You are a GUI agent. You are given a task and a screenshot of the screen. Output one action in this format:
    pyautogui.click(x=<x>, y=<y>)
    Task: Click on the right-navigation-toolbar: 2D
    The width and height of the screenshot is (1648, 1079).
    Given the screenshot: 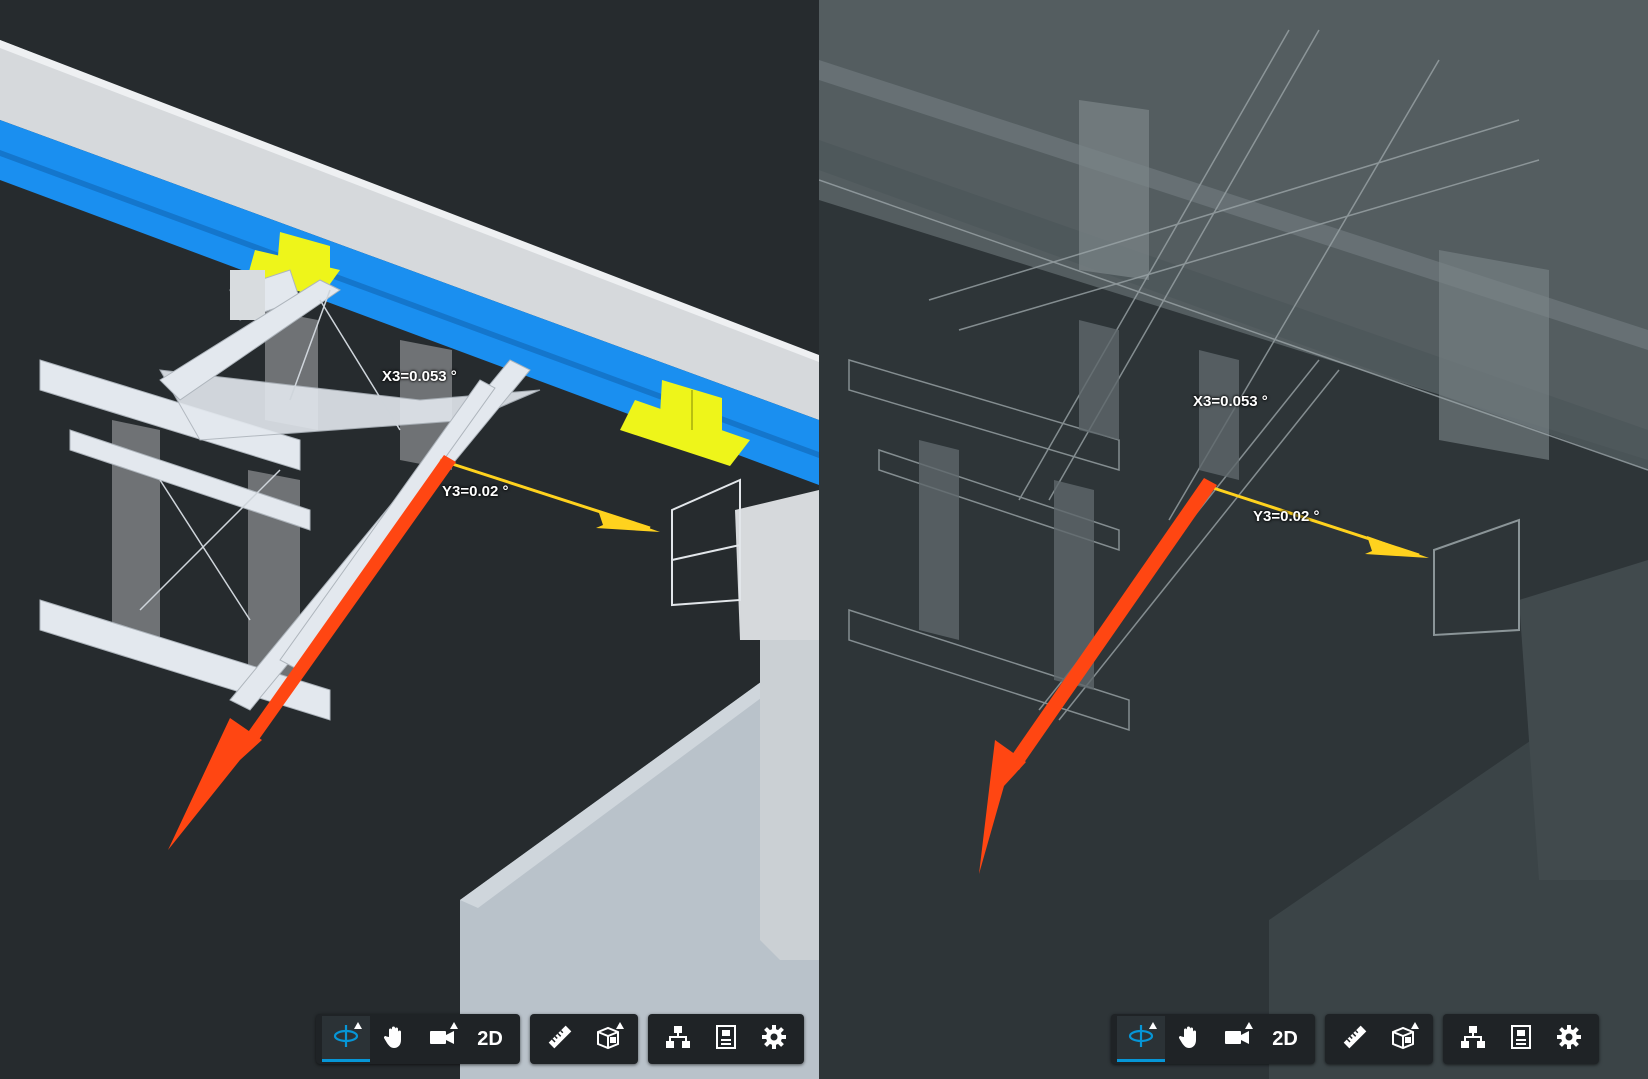 What is the action you would take?
    pyautogui.click(x=1355, y=1039)
    